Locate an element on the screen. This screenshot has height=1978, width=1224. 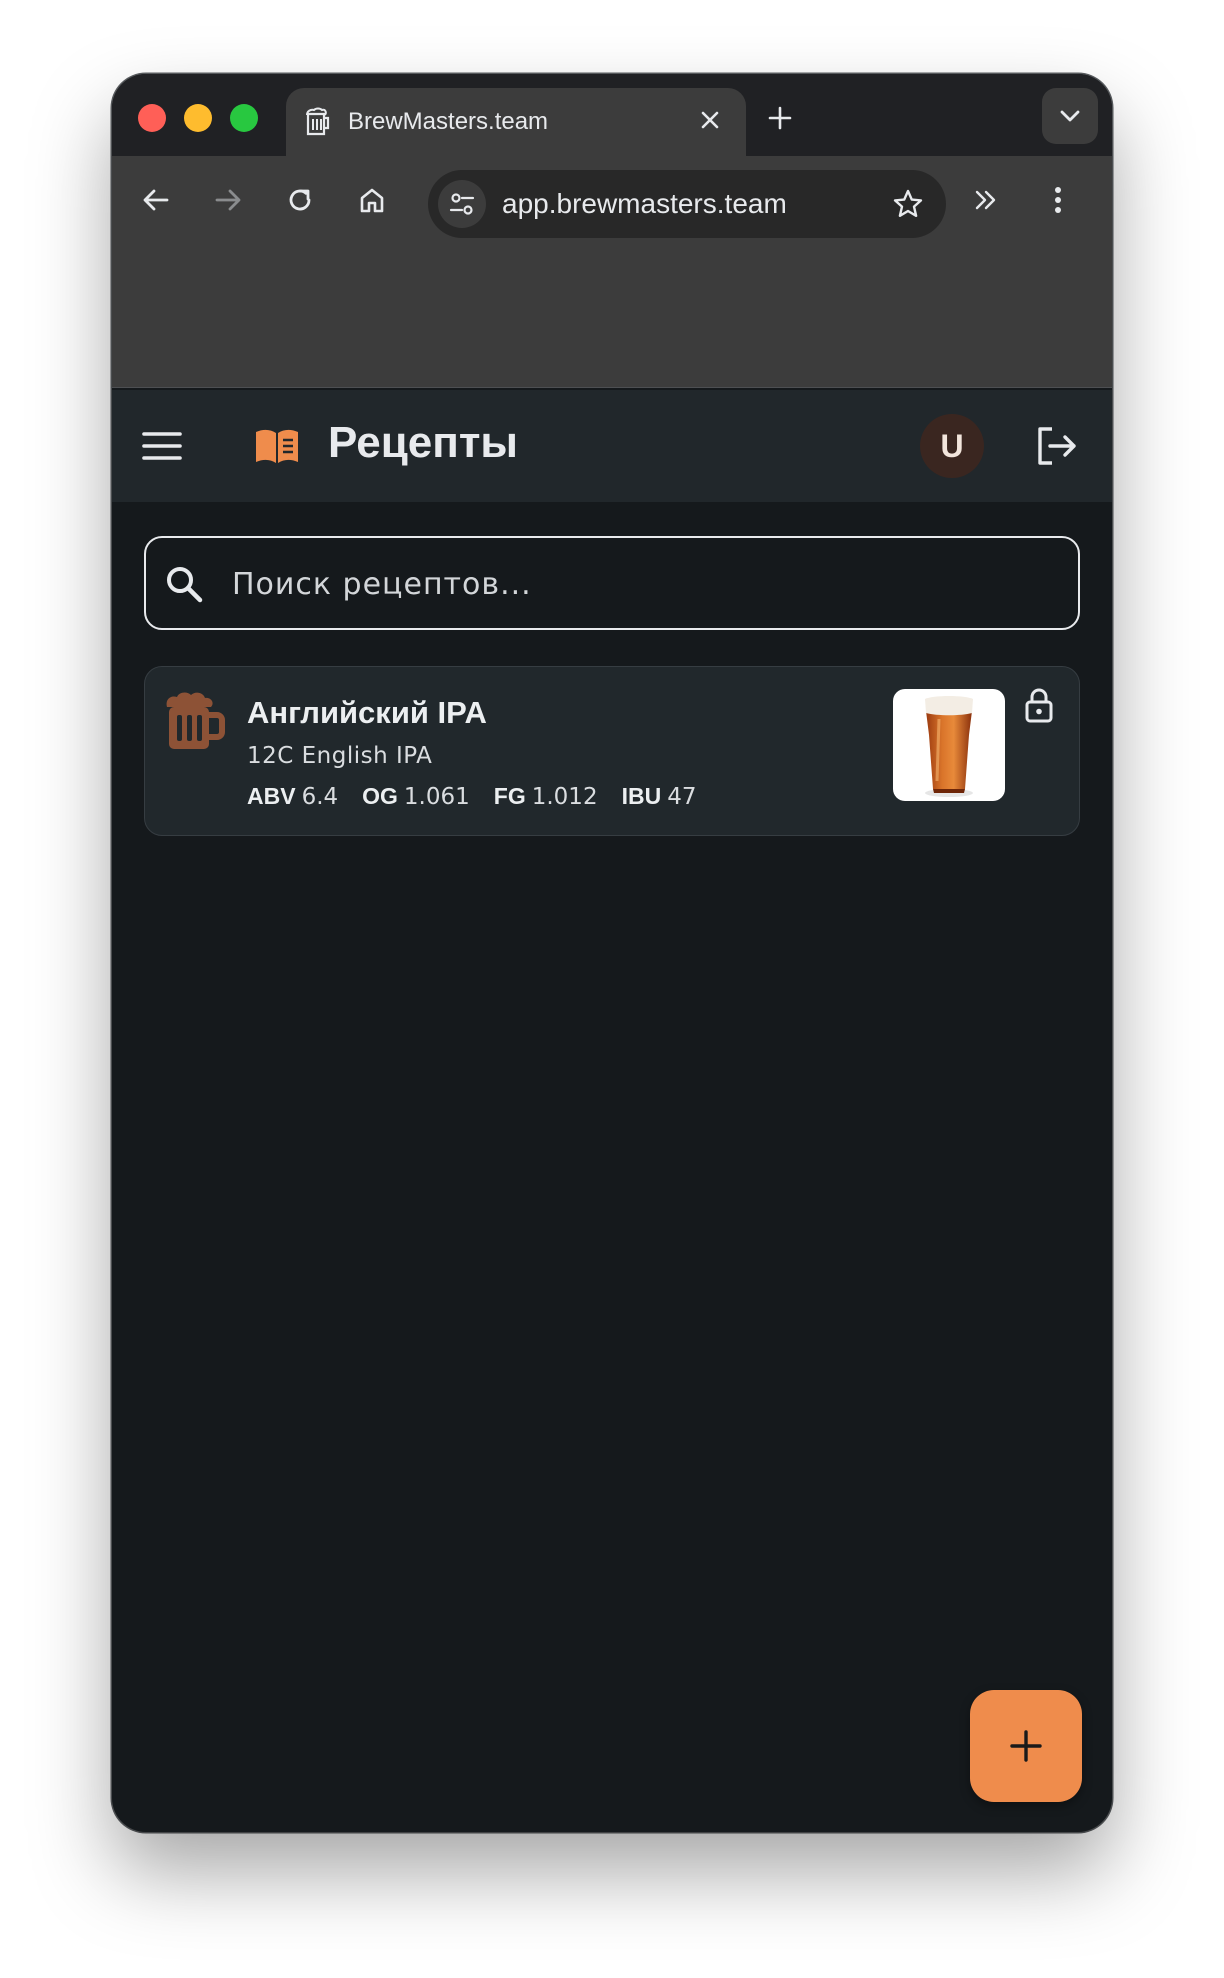
forward-button is located at coordinates (228, 200).